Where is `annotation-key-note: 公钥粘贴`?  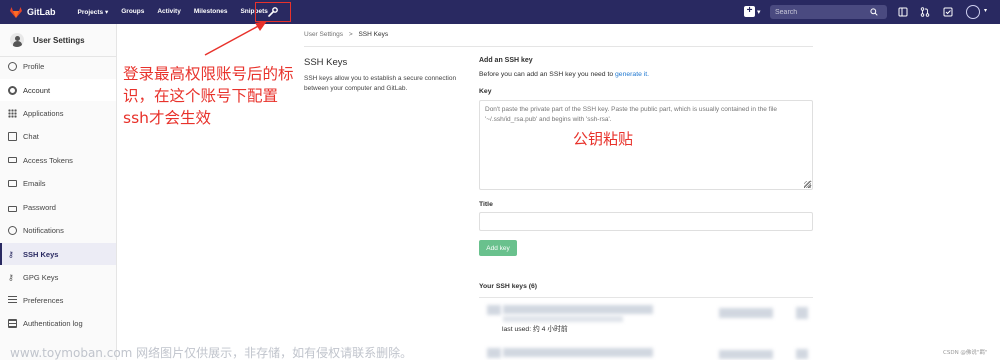 annotation-key-note: 公钥粘贴 is located at coordinates (603, 139).